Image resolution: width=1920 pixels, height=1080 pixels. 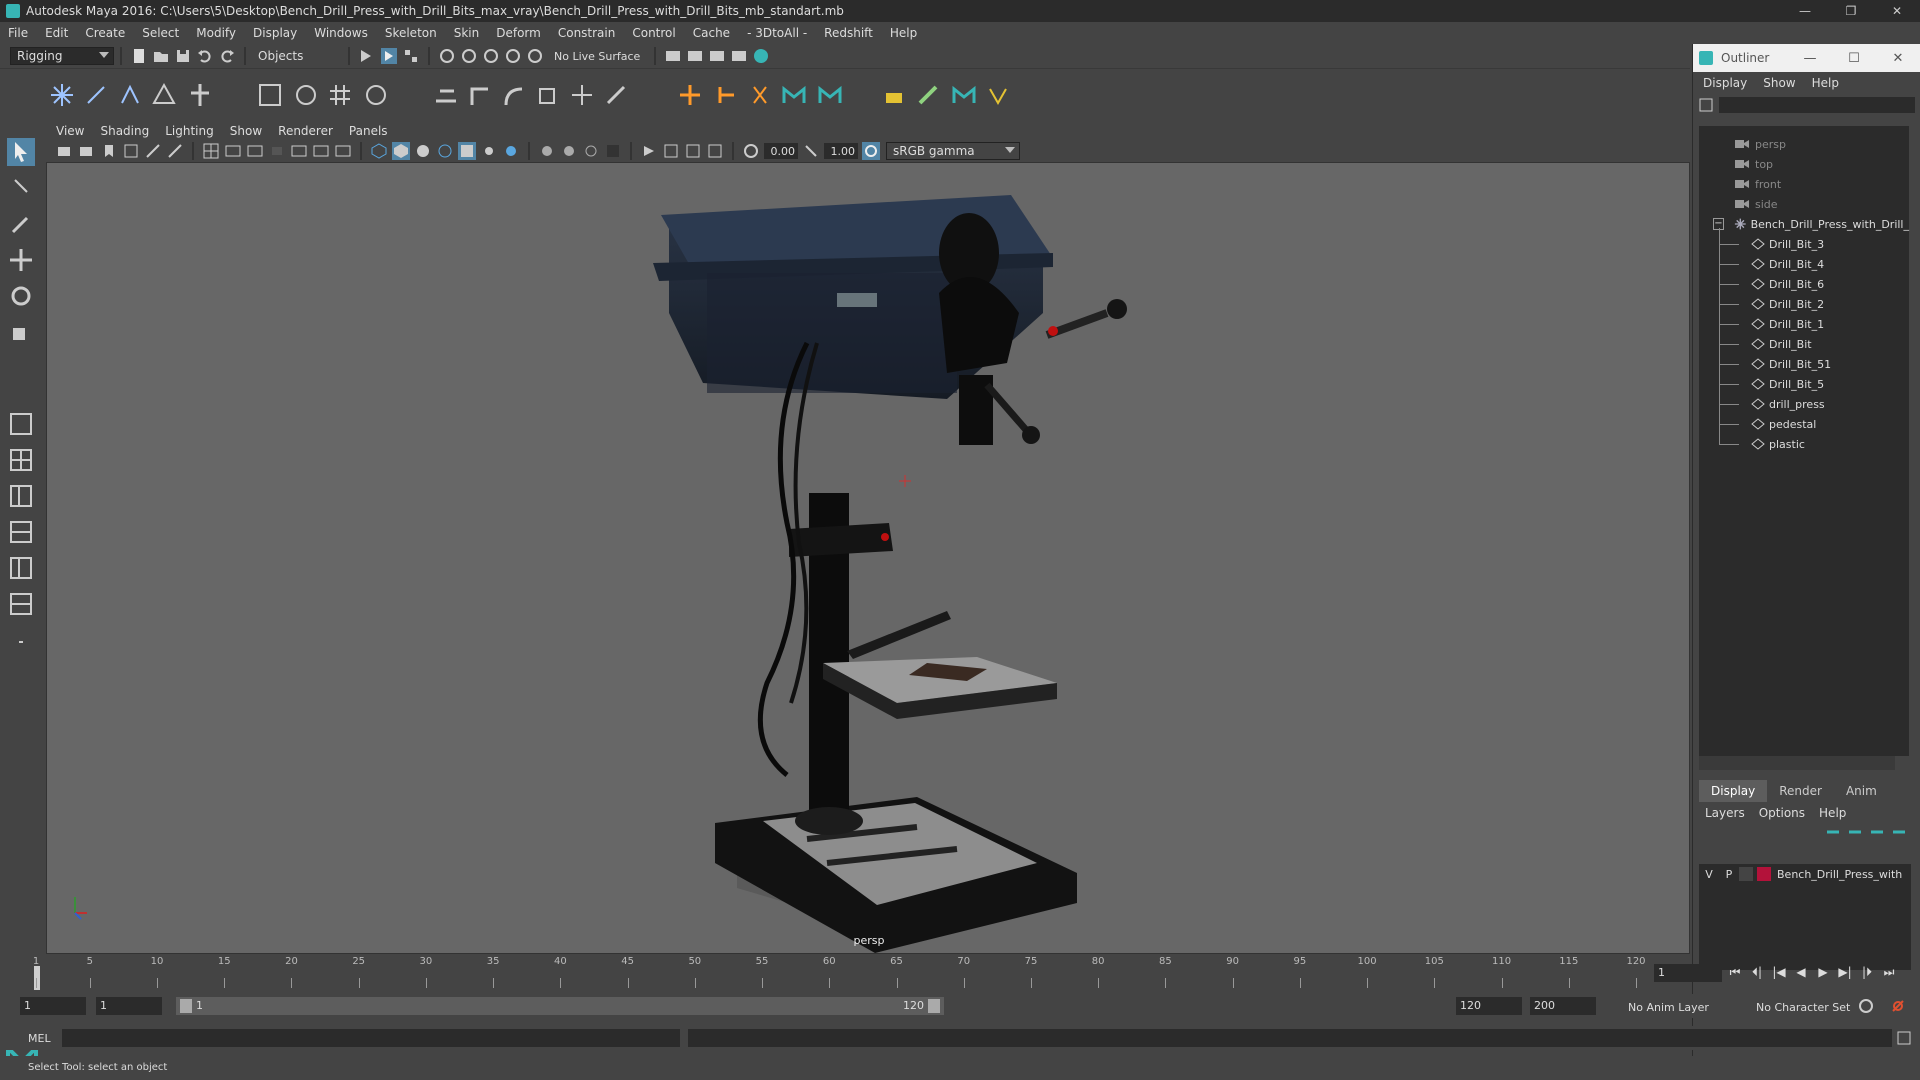 I want to click on step-back-frame-icon: |◀, so click(x=1779, y=972).